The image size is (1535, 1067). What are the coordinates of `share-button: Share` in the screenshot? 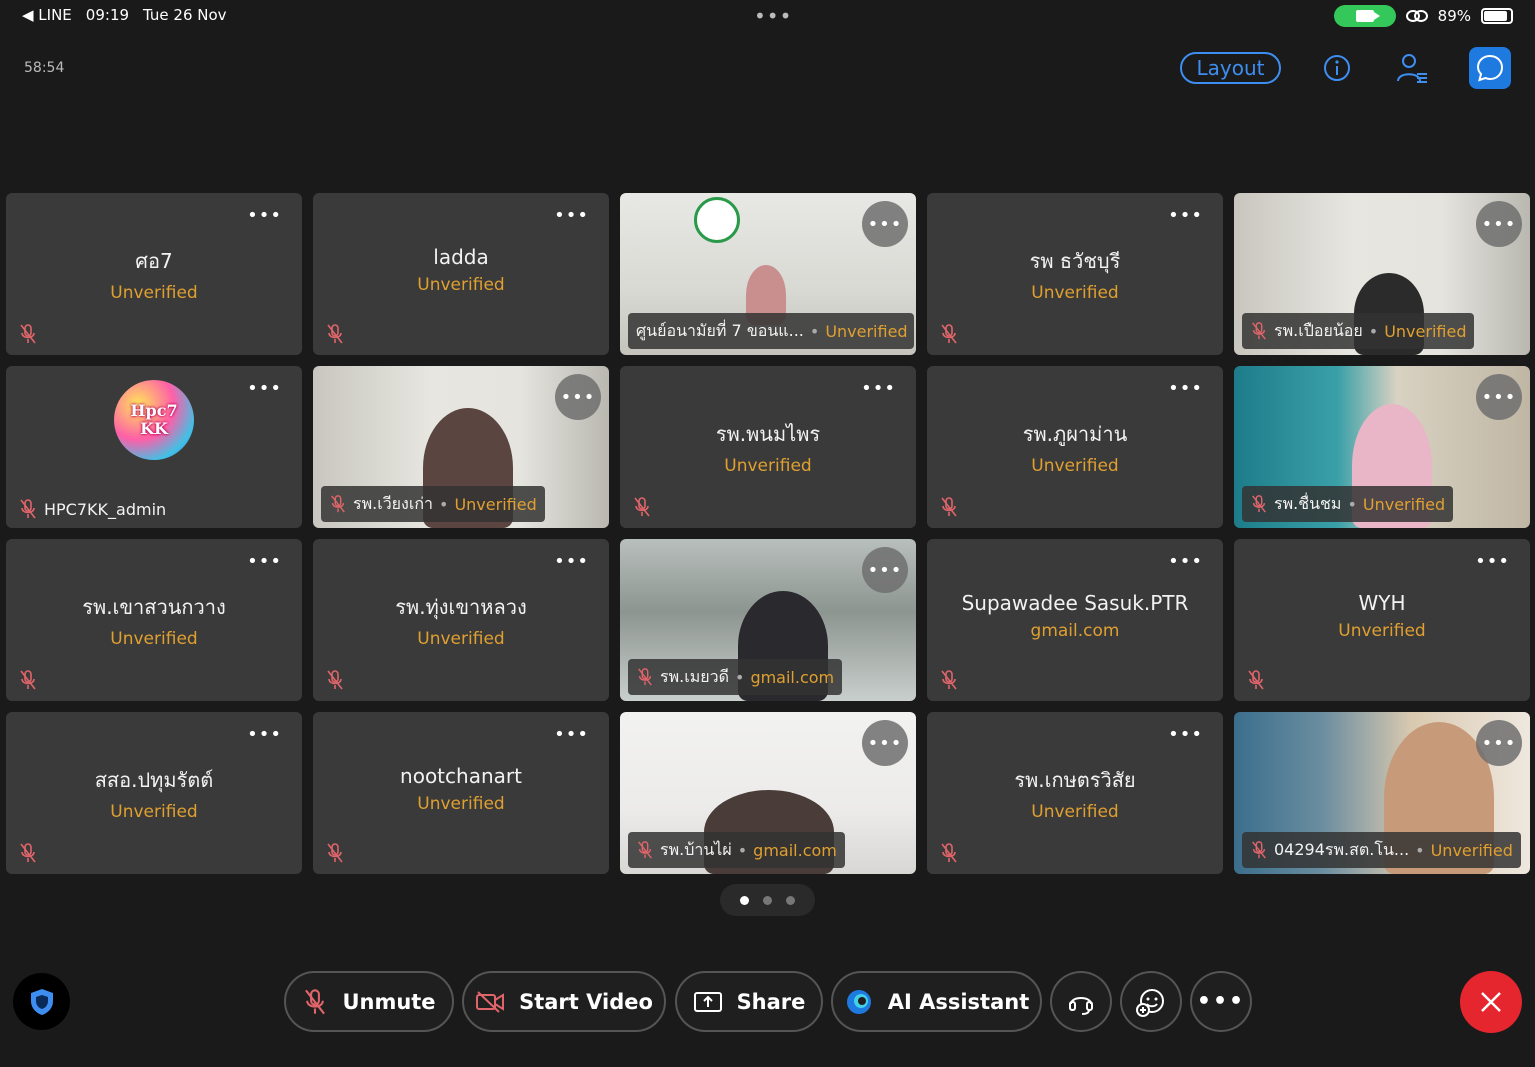 It's located at (749, 1001).